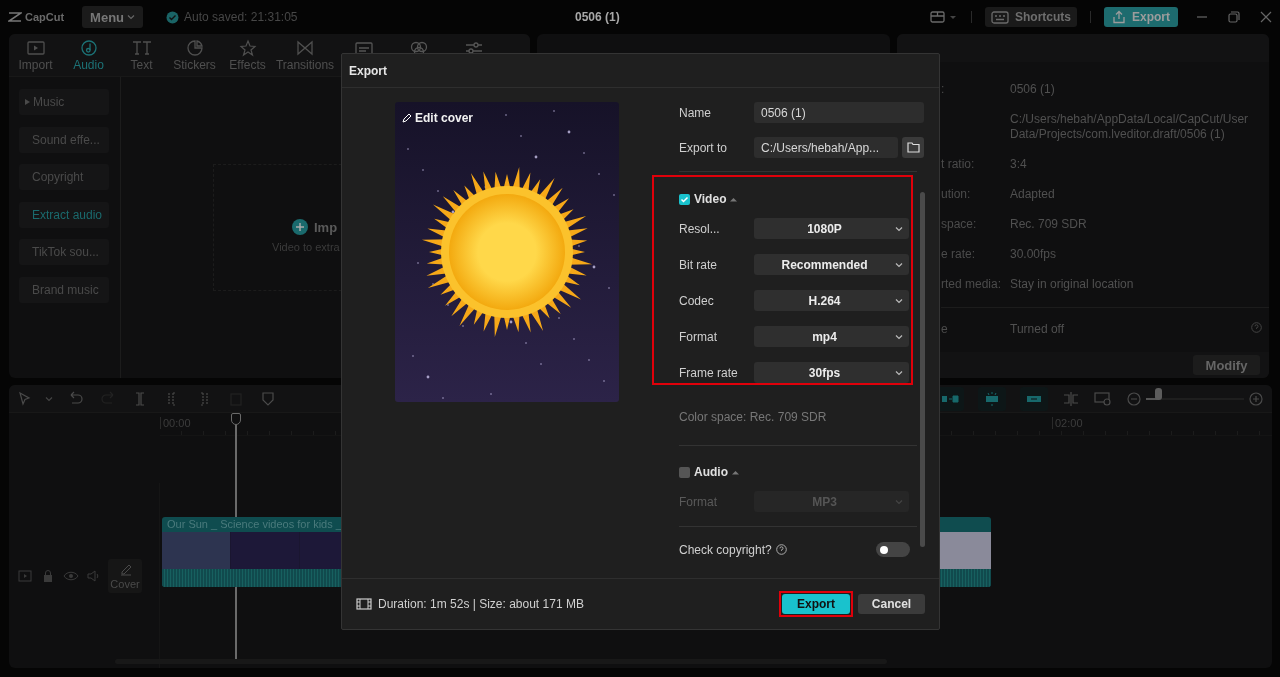 This screenshot has height=677, width=1280. I want to click on video-icon, so click(35, 47).